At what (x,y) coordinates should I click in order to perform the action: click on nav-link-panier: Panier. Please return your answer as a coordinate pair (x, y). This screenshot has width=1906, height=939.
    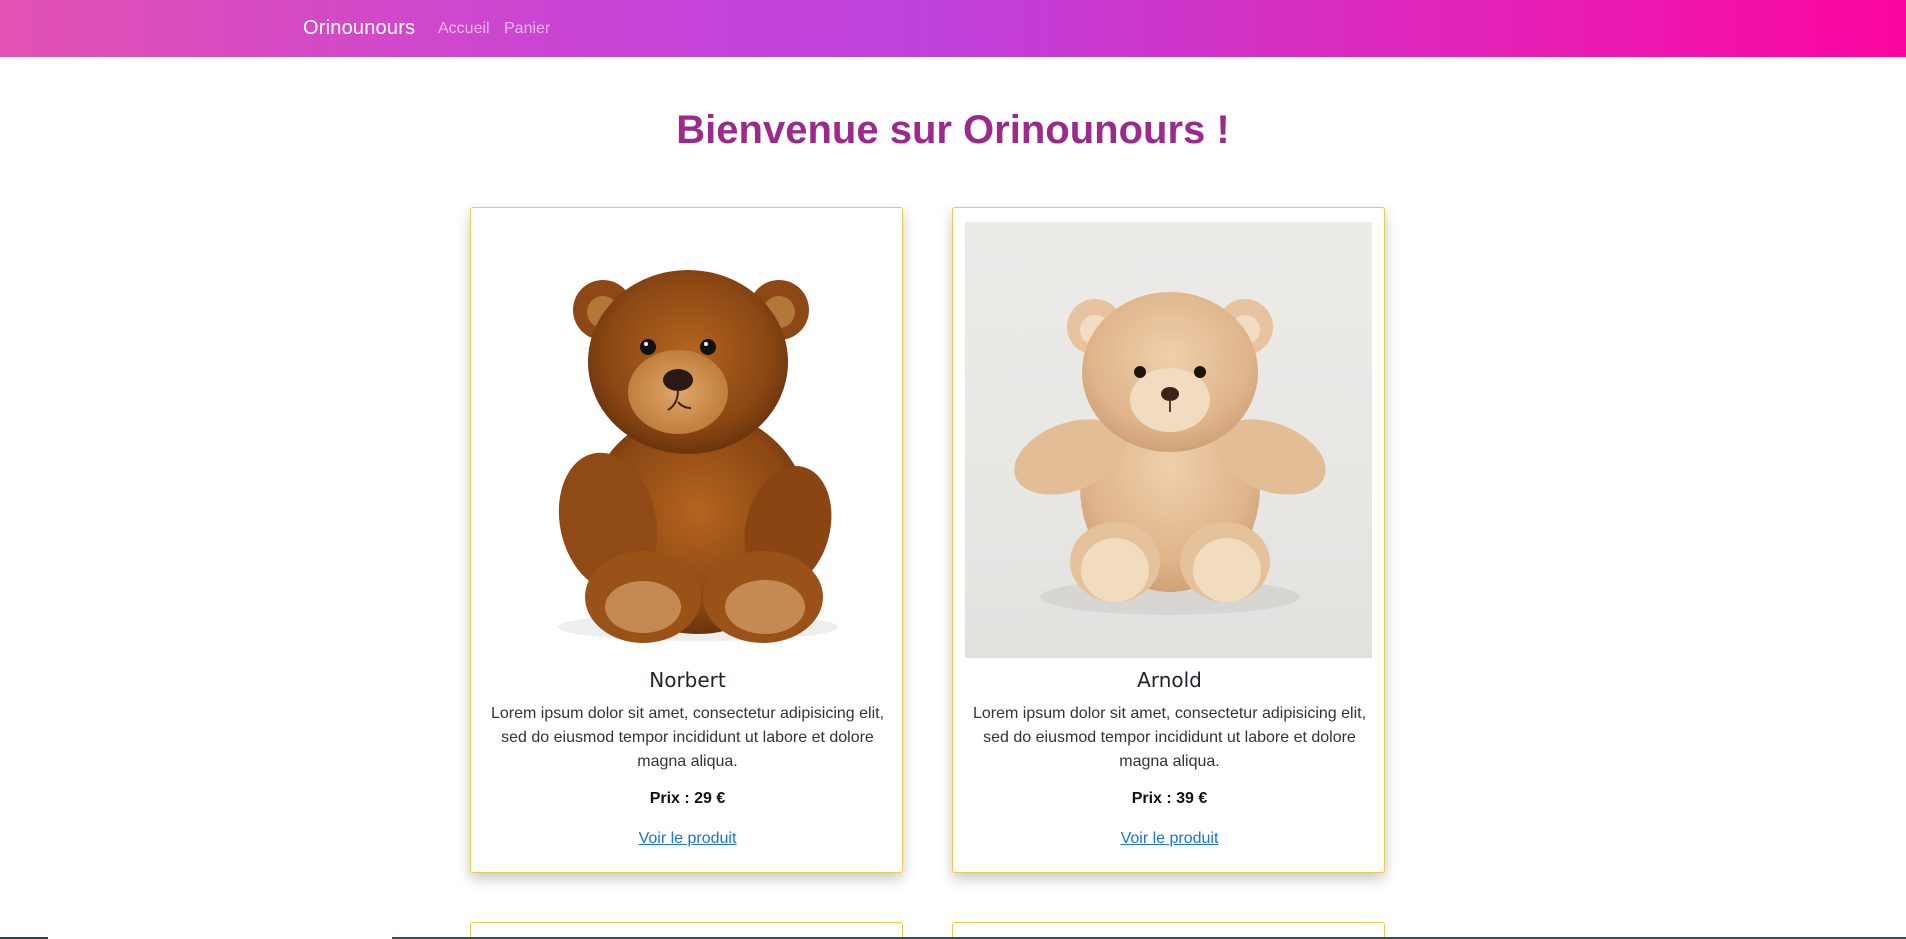
    Looking at the image, I should click on (527, 29).